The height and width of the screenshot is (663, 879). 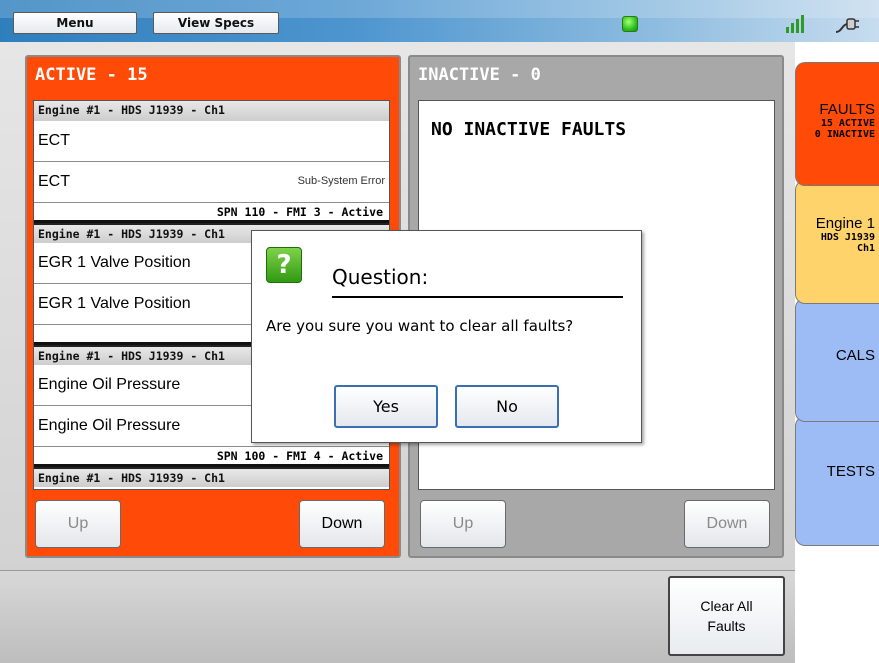 I want to click on tab-engine-protocol: HDS J1939, so click(x=847, y=237).